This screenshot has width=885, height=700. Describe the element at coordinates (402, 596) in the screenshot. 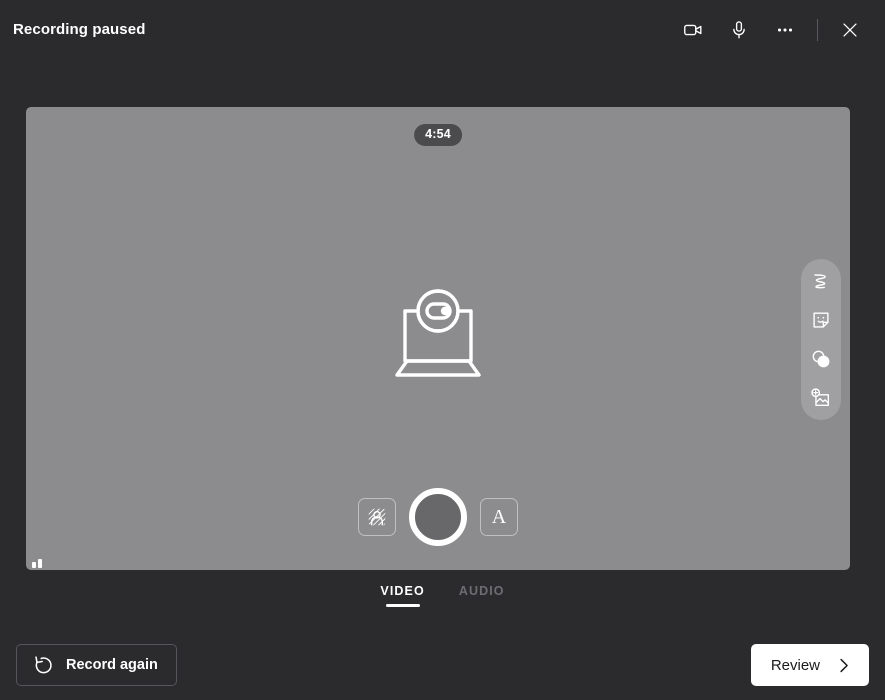

I see `tab-video: VIDEO` at that location.